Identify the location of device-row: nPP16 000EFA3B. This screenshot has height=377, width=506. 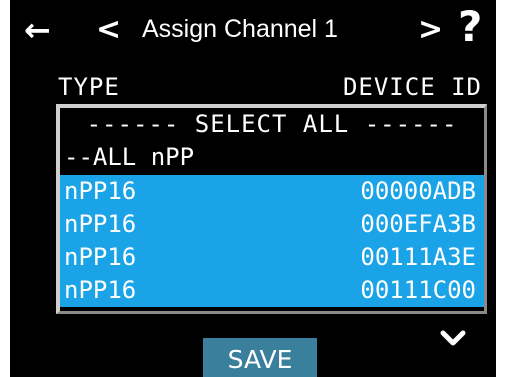
(272, 224).